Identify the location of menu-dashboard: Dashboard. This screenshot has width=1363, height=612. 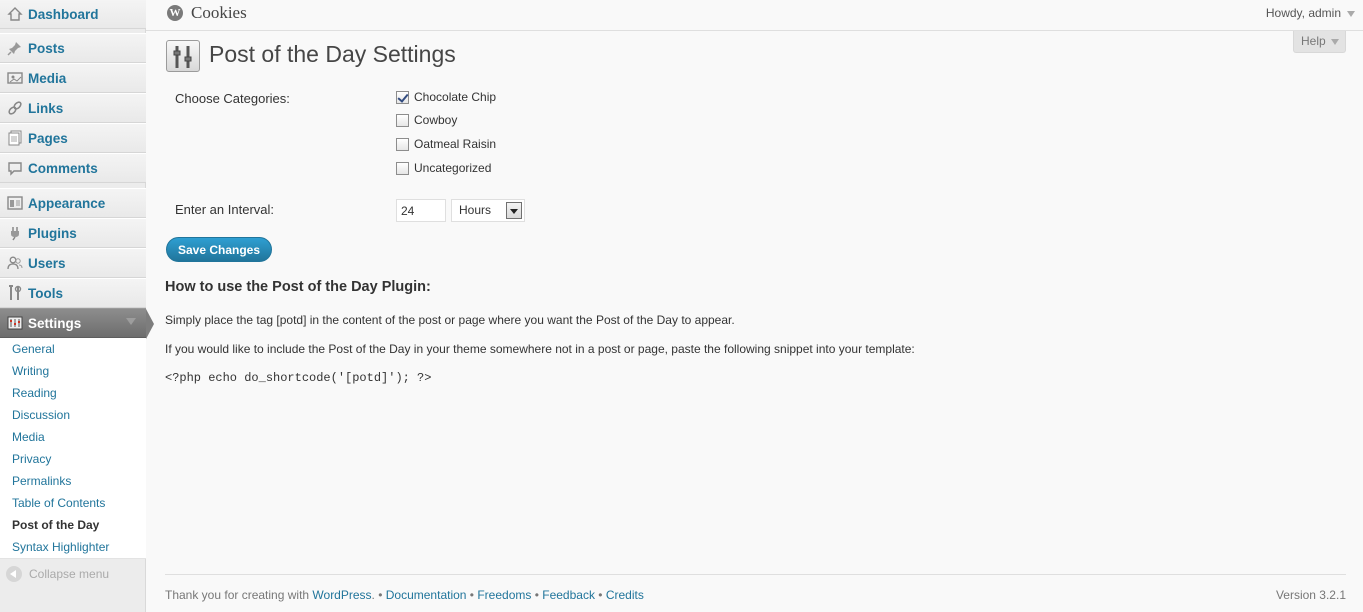
(73, 14).